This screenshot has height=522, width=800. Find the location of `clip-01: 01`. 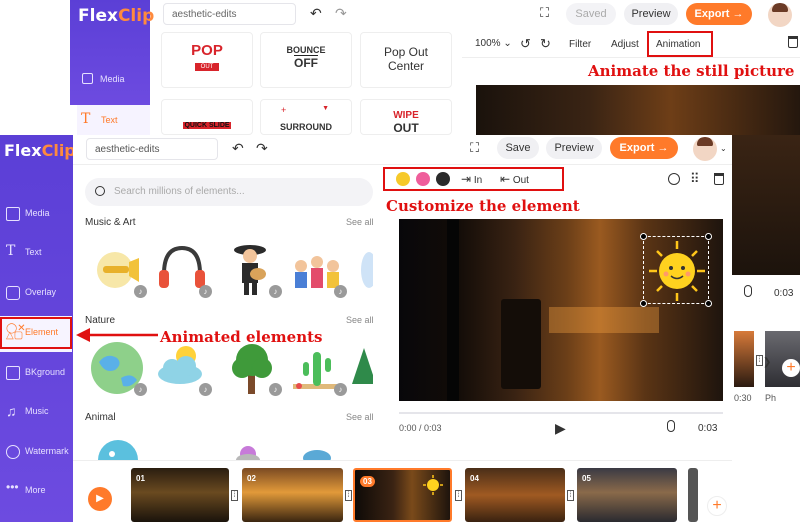

clip-01: 01 is located at coordinates (180, 495).